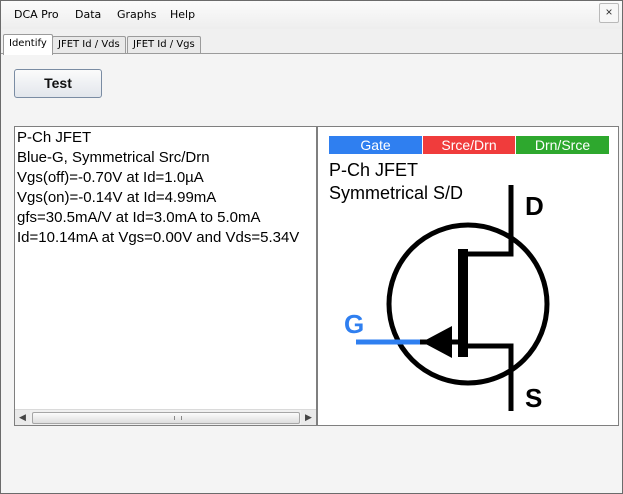 The width and height of the screenshot is (623, 494). Describe the element at coordinates (437, 342) in the screenshot. I see `gate-arrow` at that location.